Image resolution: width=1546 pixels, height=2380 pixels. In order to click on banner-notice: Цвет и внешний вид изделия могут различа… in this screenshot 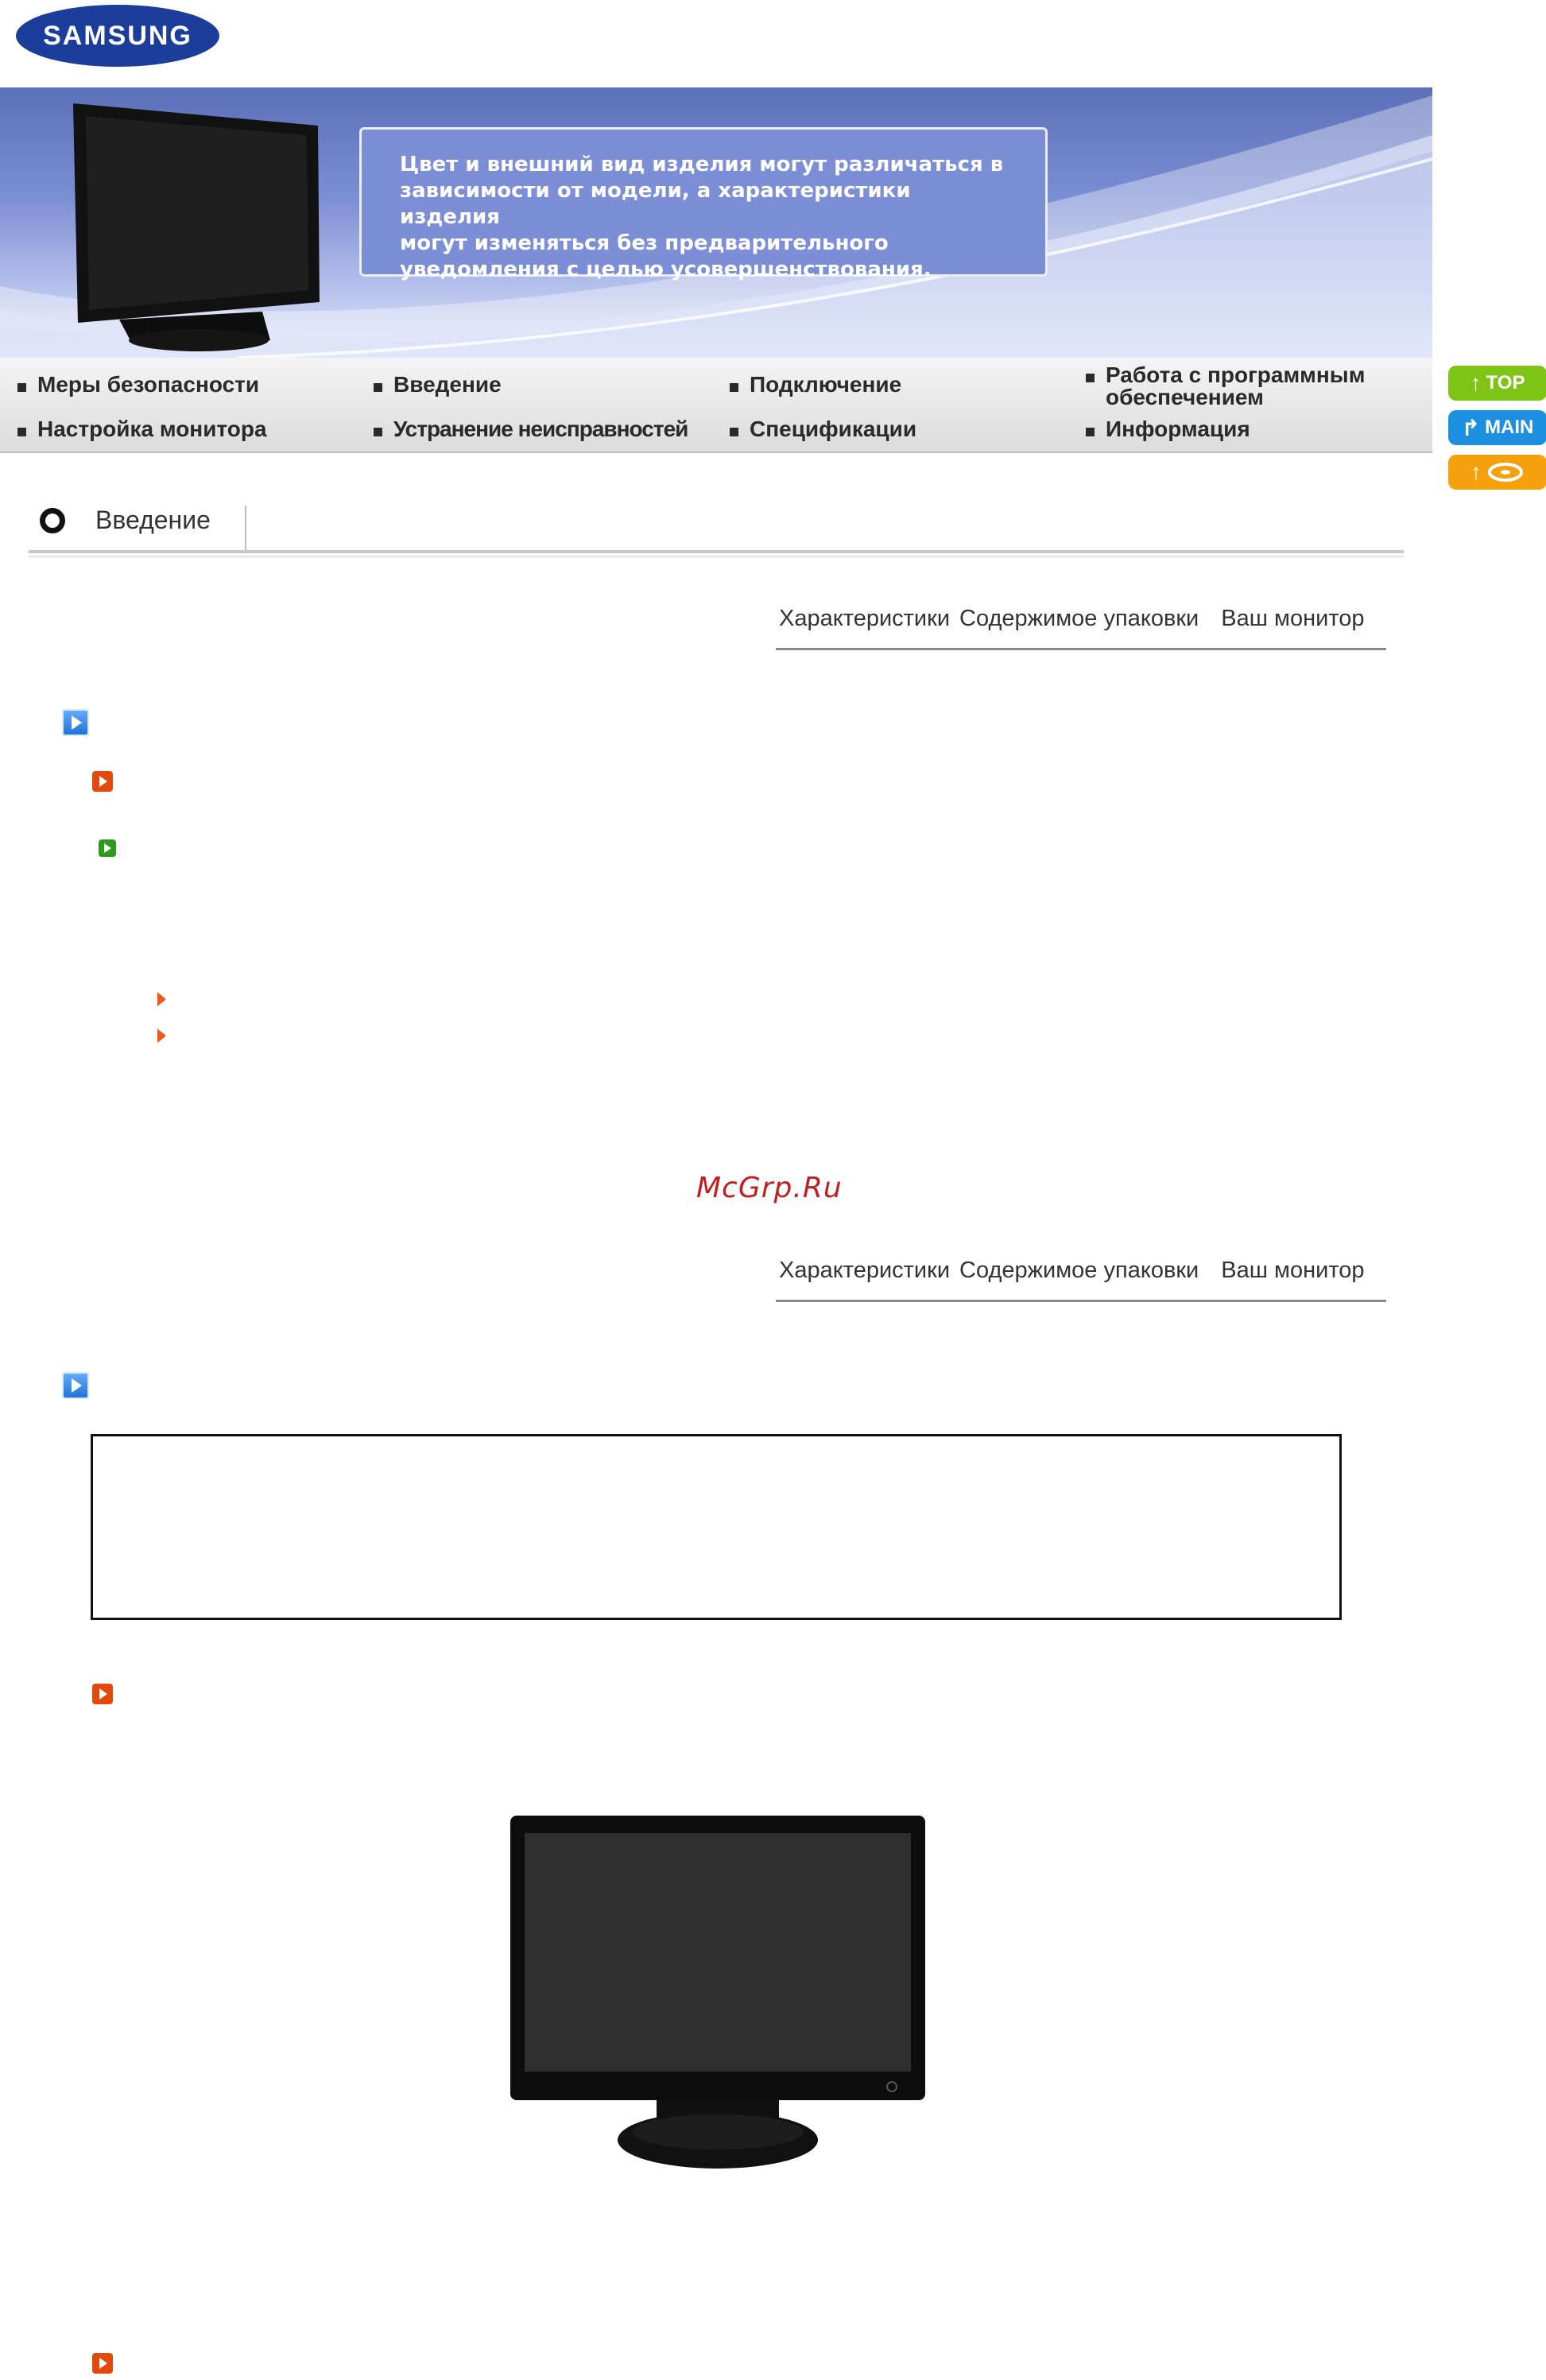, I will do `click(703, 204)`.